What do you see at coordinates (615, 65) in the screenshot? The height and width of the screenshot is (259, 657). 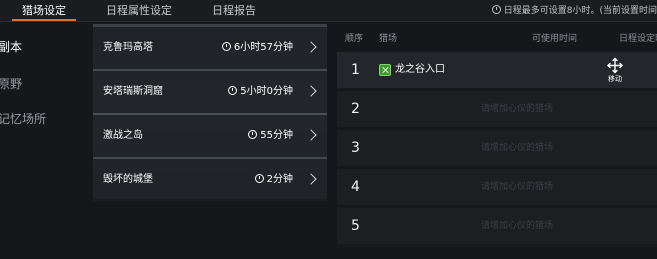 I see `move-arrows-icon` at bounding box center [615, 65].